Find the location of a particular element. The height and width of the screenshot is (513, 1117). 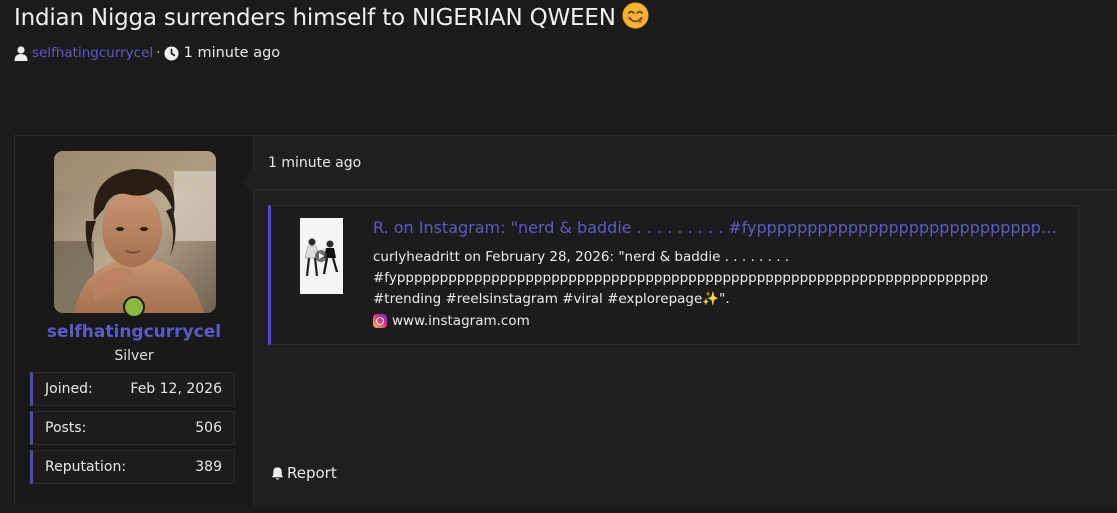

clock-icon is located at coordinates (171, 53).